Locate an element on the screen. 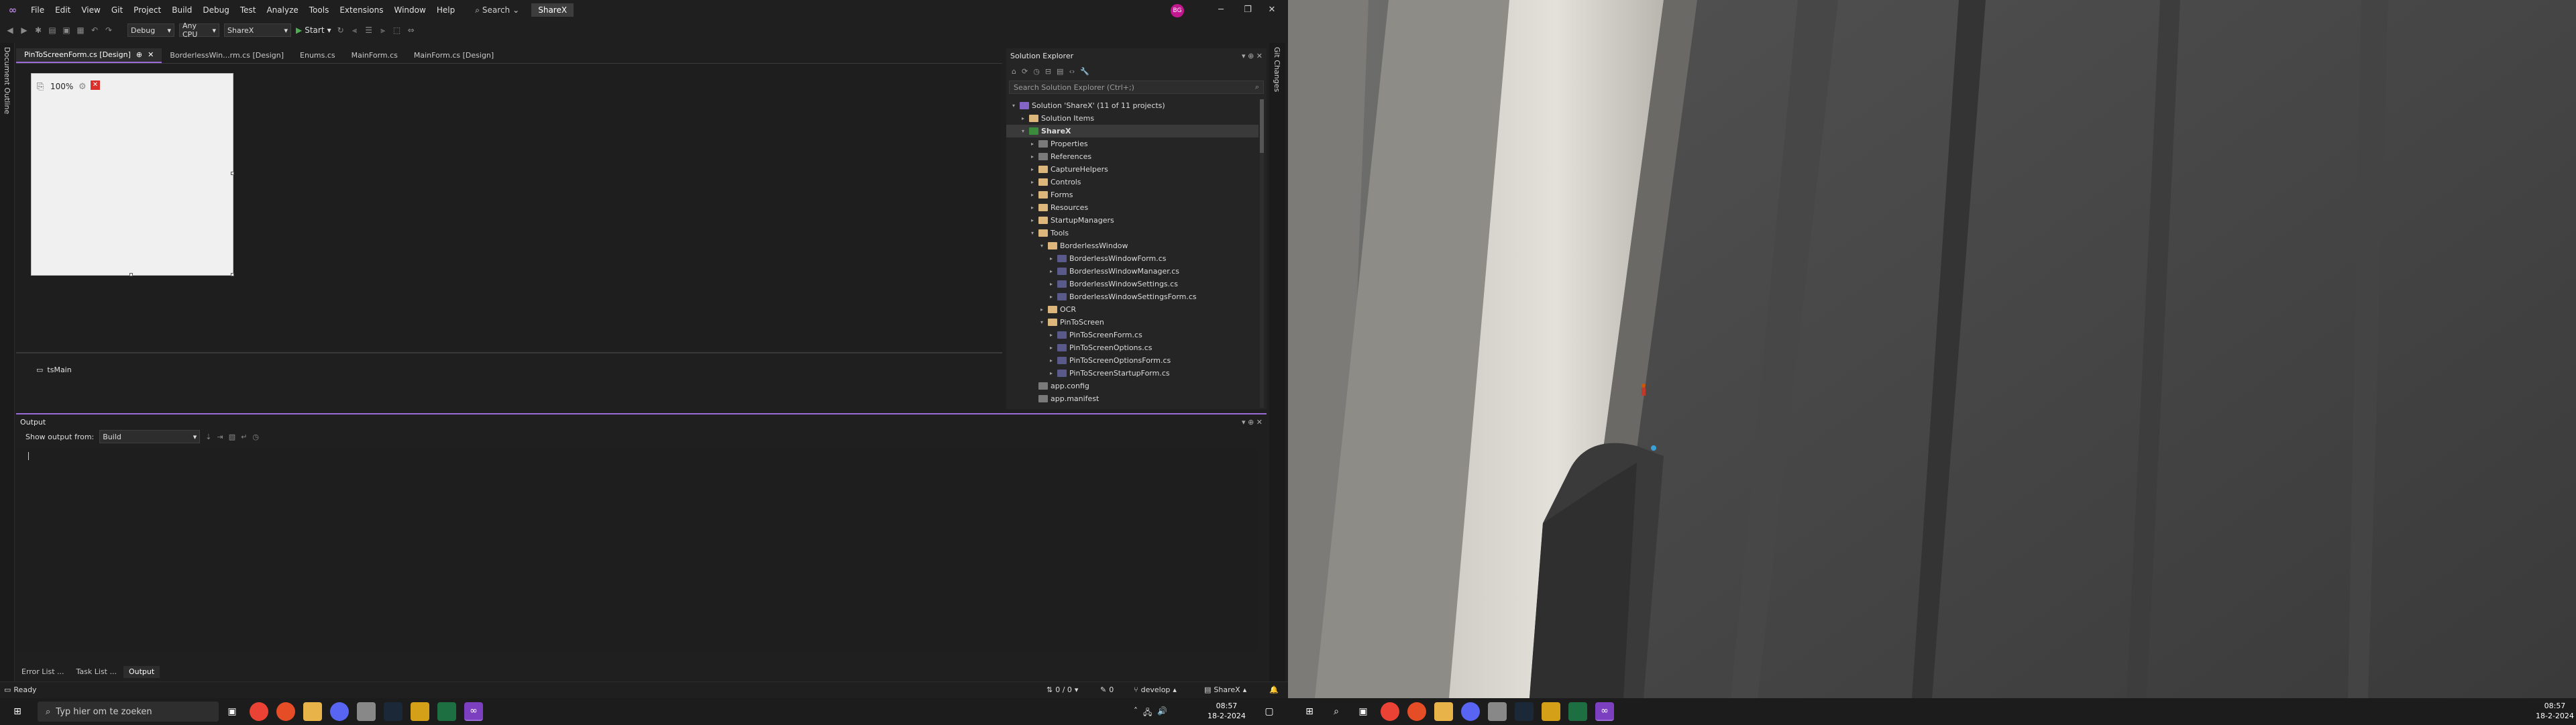 The width and height of the screenshot is (2576, 725). history-icon: ◷ is located at coordinates (1036, 71).